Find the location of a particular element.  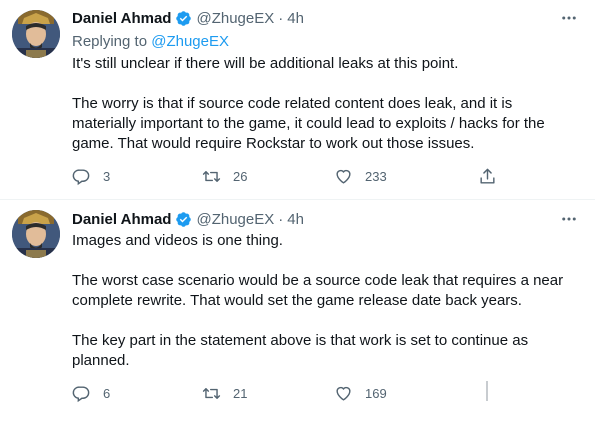

retweet-count: 21 is located at coordinates (240, 393).